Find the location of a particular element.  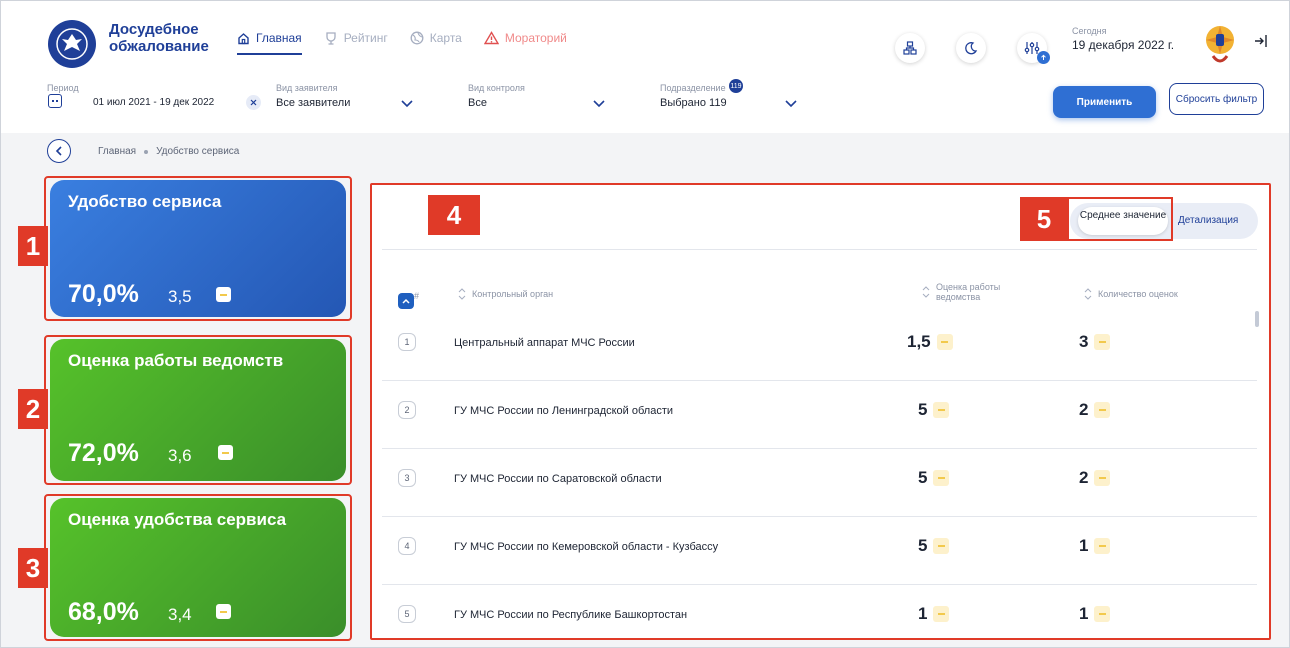

warning-icon is located at coordinates (491, 38).